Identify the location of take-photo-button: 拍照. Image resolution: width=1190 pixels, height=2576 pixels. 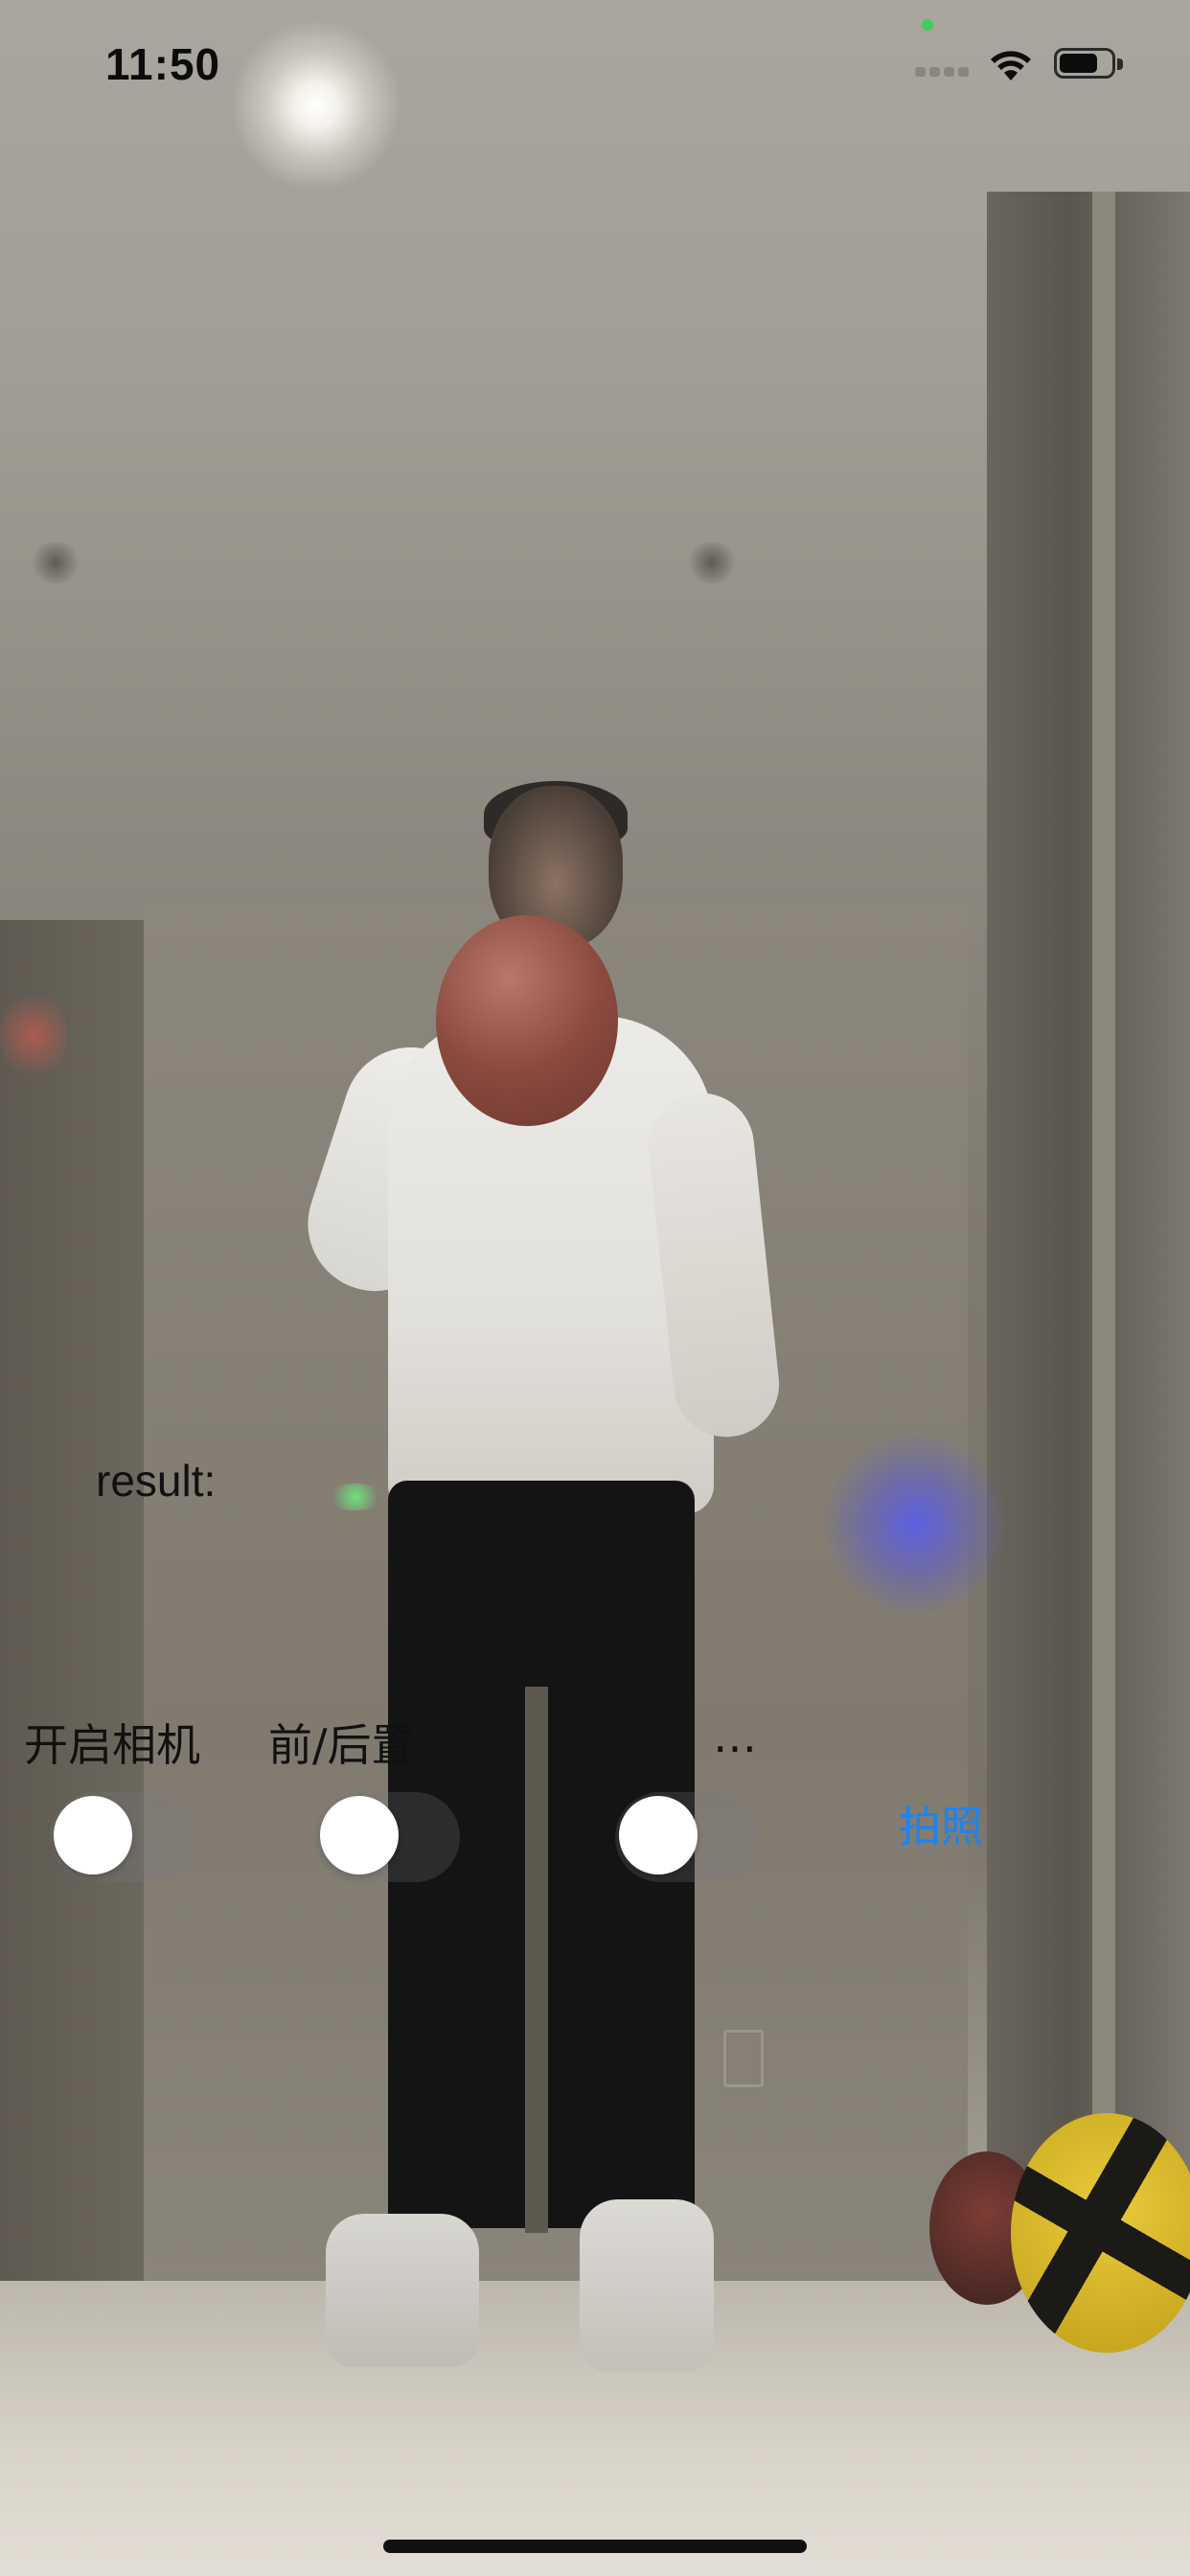
(941, 1822).